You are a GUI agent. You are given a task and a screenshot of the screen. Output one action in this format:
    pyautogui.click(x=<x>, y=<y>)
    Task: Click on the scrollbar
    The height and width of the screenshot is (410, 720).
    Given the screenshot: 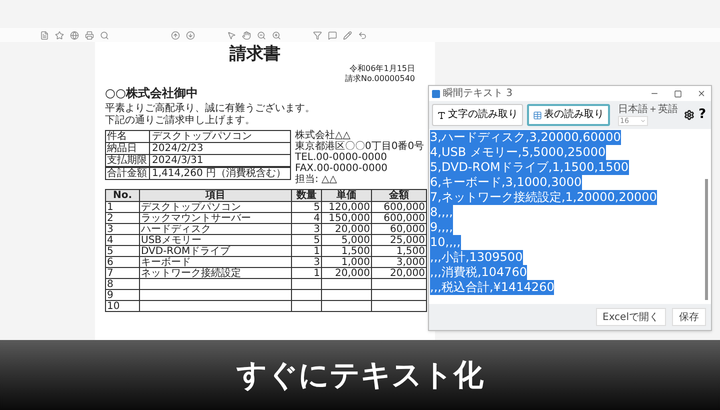 What is the action you would take?
    pyautogui.click(x=706, y=239)
    